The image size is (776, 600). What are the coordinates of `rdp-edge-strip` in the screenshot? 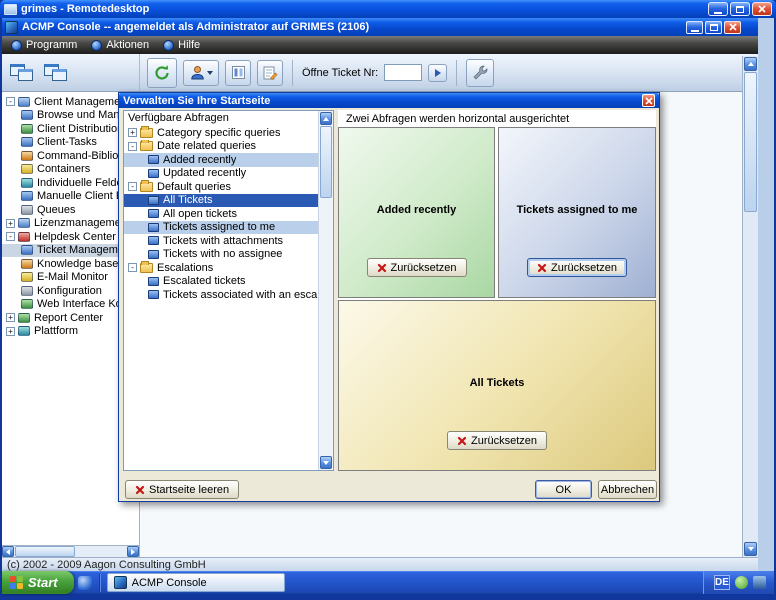 It's located at (766, 294).